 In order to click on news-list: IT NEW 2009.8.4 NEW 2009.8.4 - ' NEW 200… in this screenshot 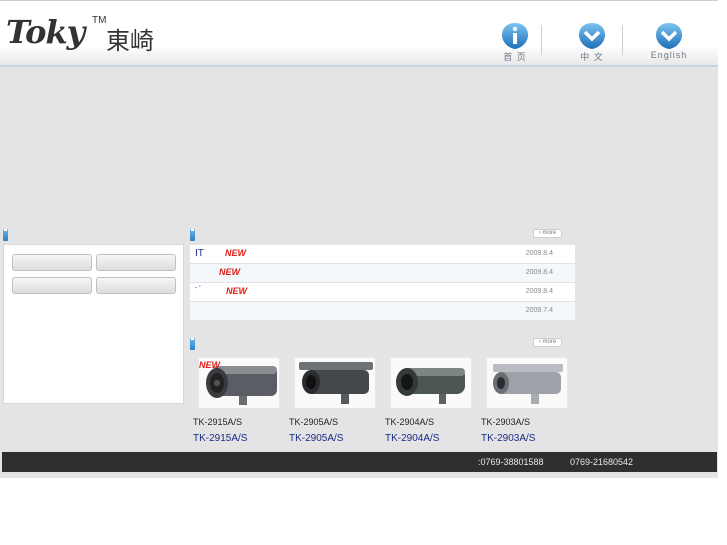, I will do `click(382, 283)`.